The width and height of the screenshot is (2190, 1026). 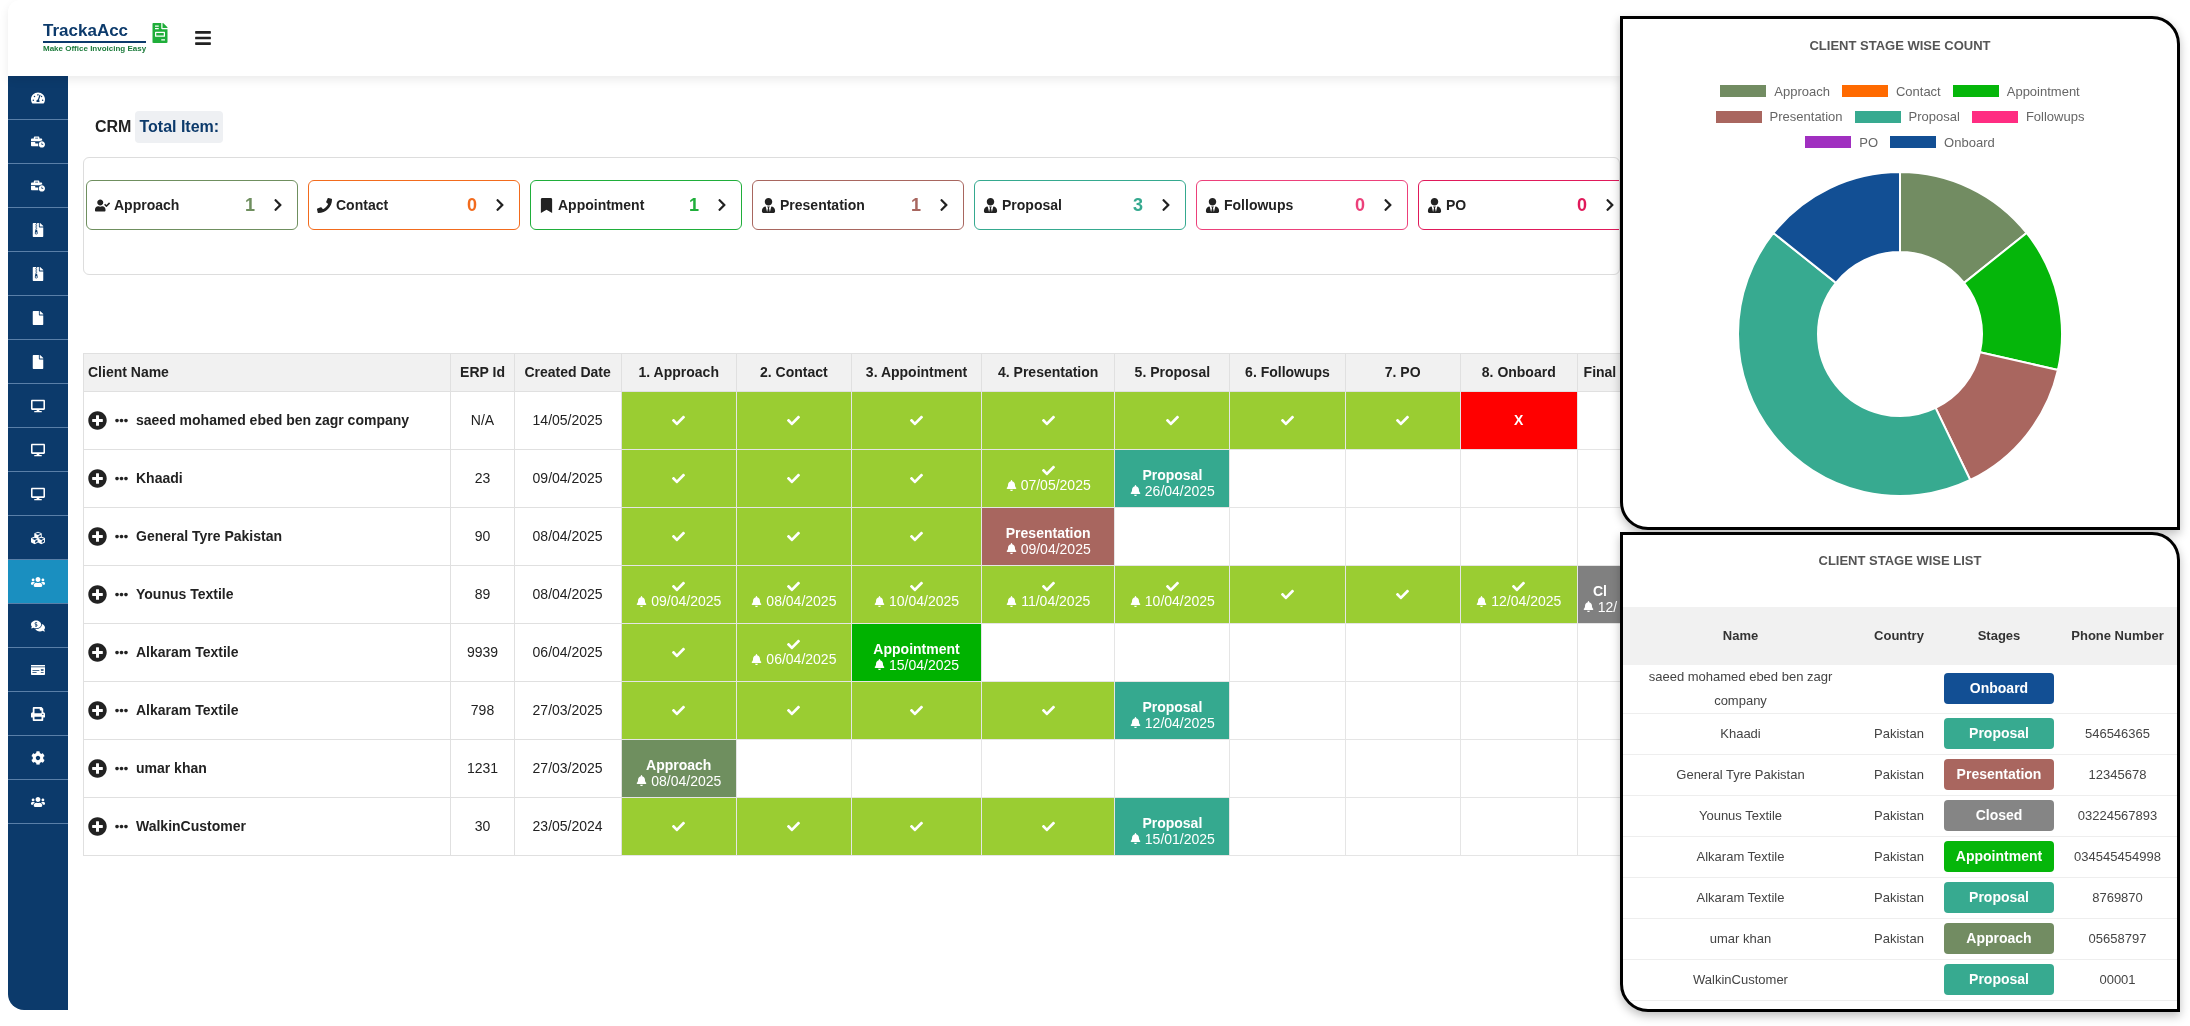 I want to click on client-name: Younus Textile, so click(x=185, y=594).